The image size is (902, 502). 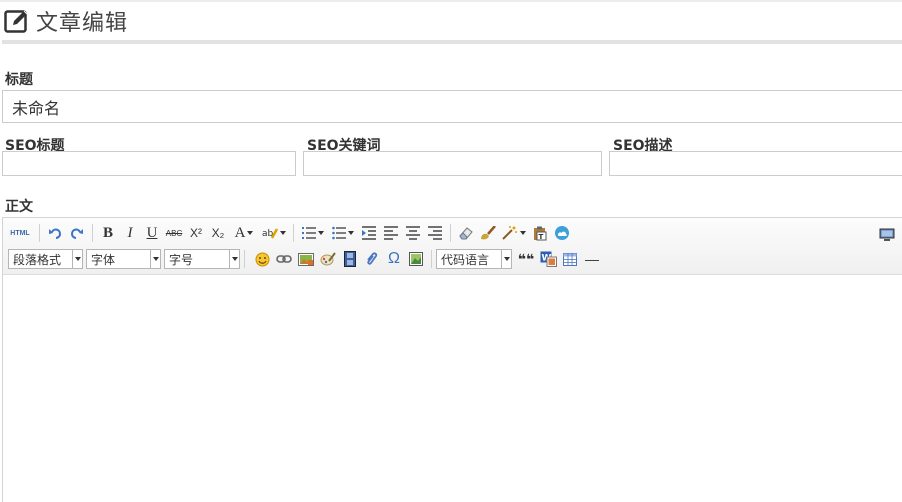 I want to click on insert-table-button, so click(x=570, y=259).